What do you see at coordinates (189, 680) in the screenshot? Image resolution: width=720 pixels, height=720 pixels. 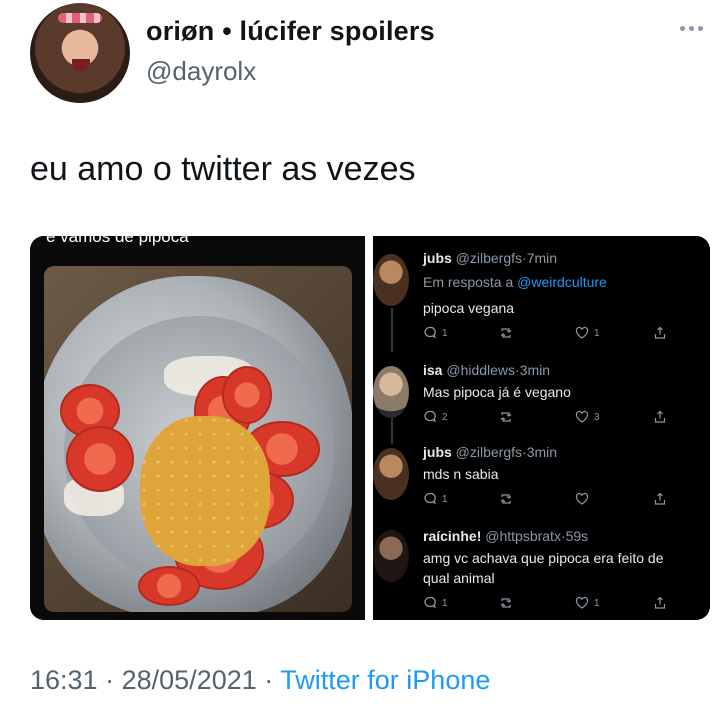 I see `tweet-date: 28/05/2021` at bounding box center [189, 680].